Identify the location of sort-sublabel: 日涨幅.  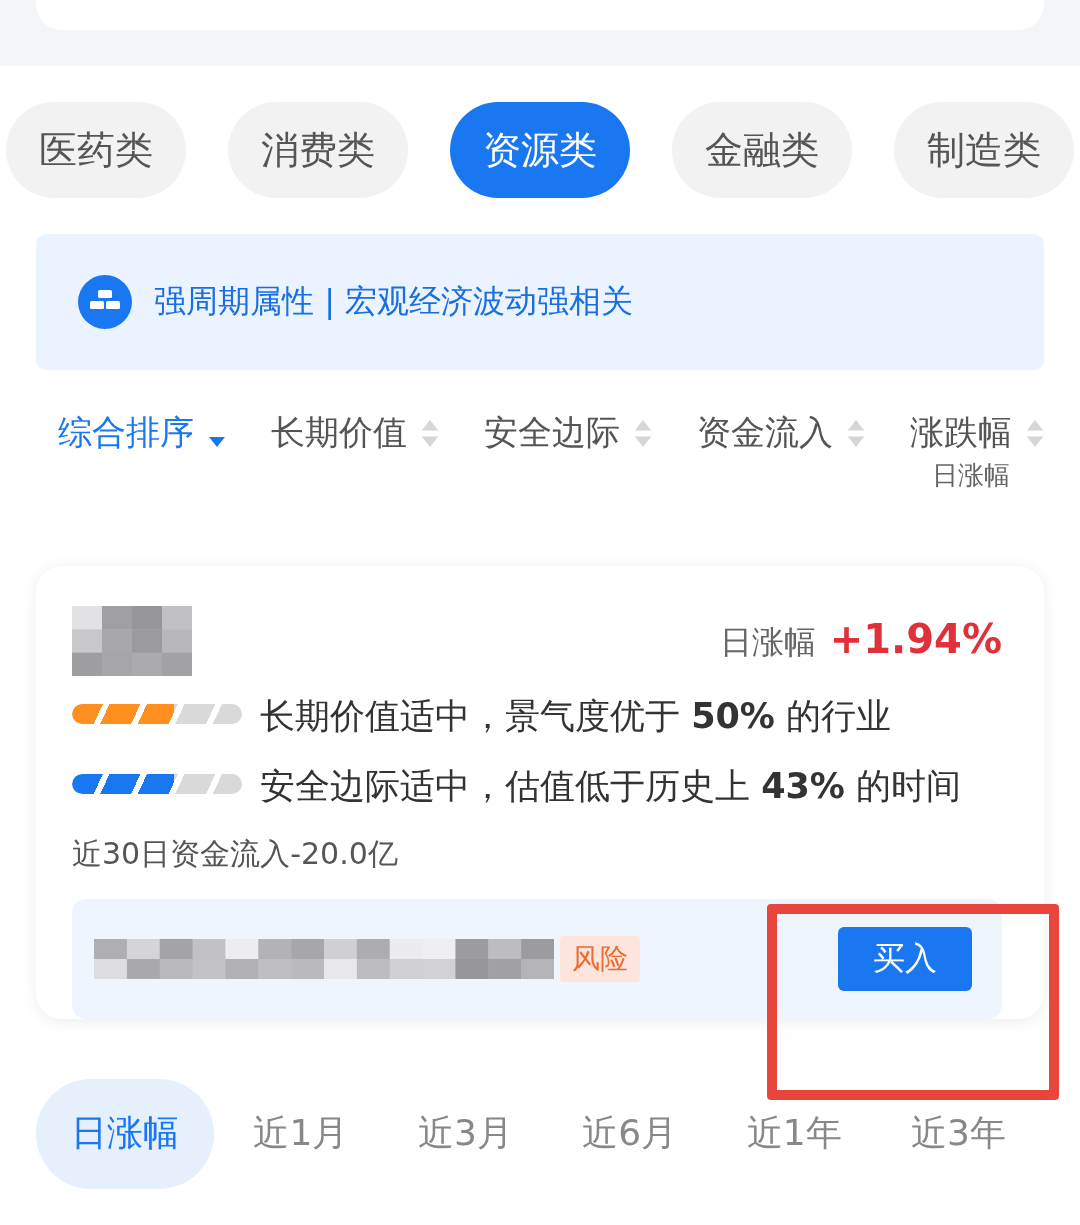
(971, 475).